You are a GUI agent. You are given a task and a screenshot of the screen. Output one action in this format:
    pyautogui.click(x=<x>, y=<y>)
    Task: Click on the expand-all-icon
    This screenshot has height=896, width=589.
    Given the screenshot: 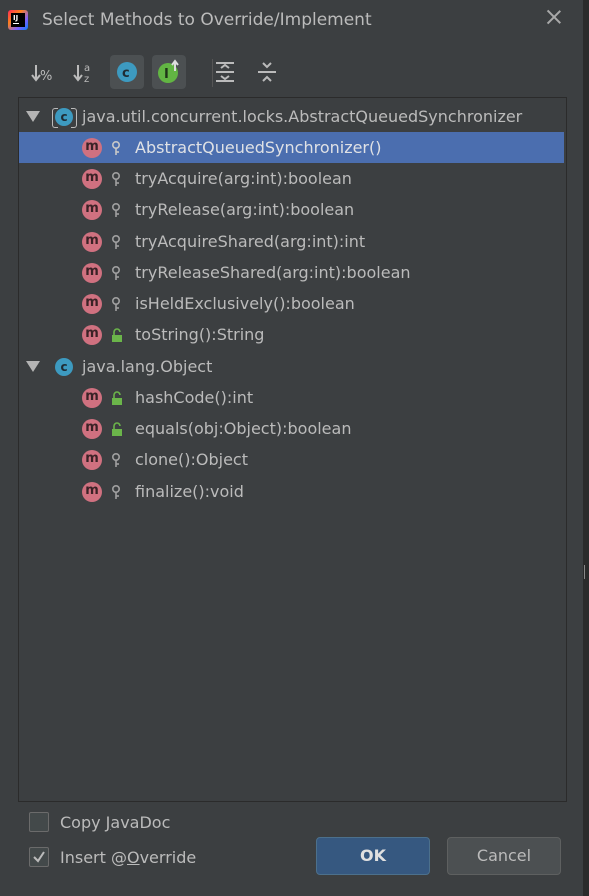 What is the action you would take?
    pyautogui.click(x=225, y=72)
    